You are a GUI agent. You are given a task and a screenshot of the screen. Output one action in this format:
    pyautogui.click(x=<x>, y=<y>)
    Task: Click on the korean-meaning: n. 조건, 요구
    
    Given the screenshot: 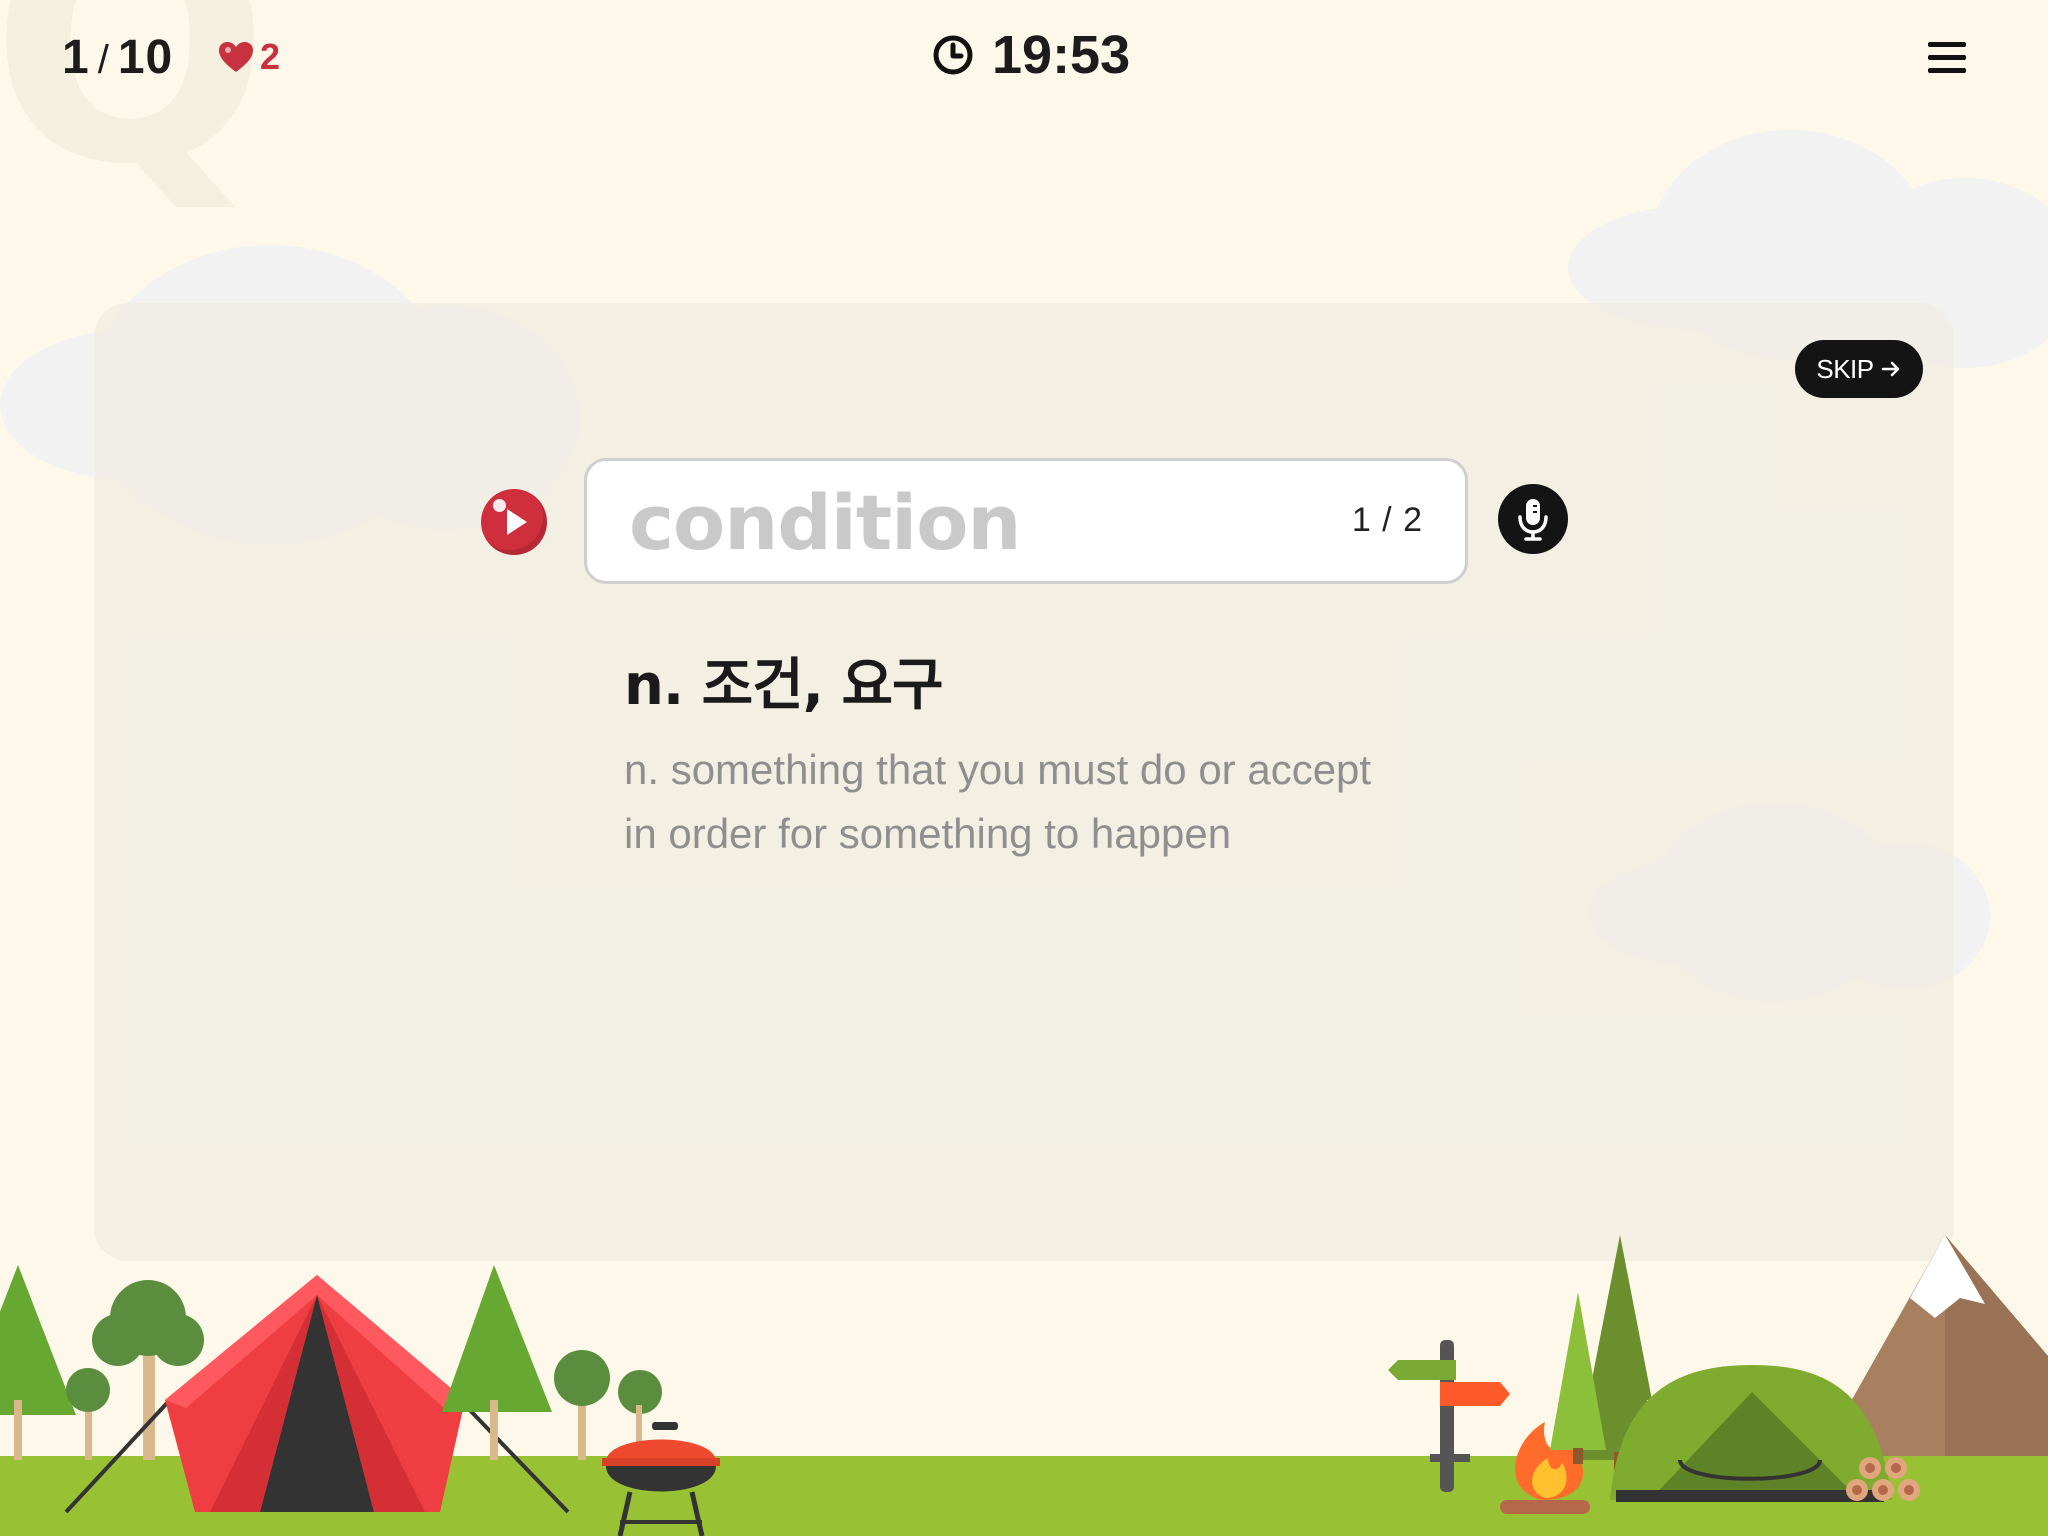 What is the action you would take?
    pyautogui.click(x=783, y=685)
    